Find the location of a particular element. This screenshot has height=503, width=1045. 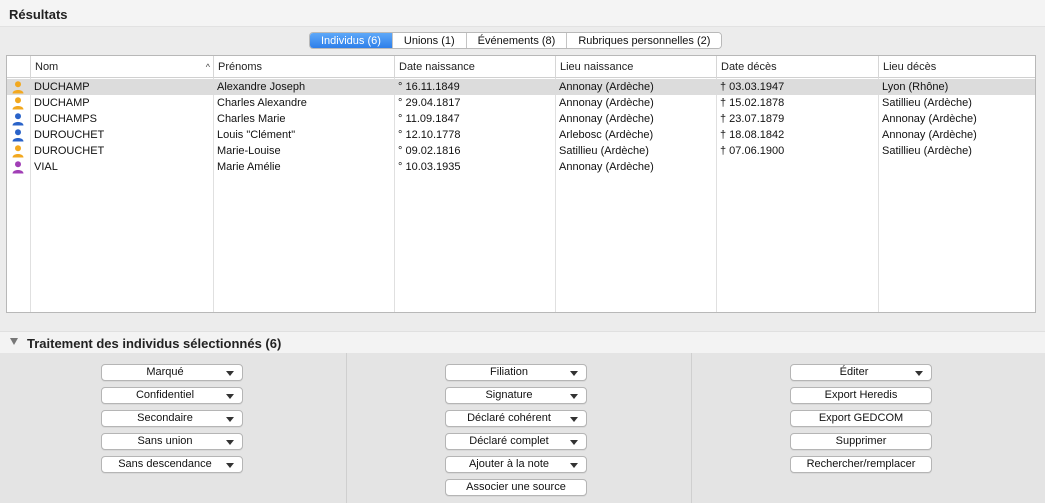

marque-button: Marqué is located at coordinates (172, 372).